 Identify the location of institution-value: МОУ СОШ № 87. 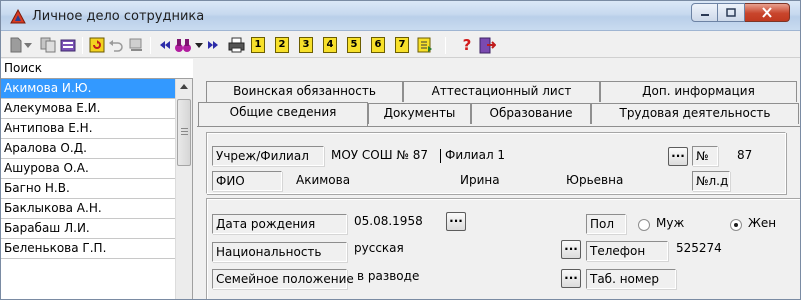
(379, 156).